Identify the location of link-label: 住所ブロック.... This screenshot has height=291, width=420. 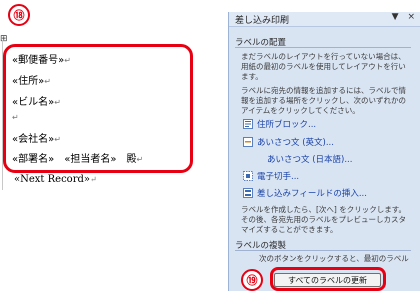
(287, 125).